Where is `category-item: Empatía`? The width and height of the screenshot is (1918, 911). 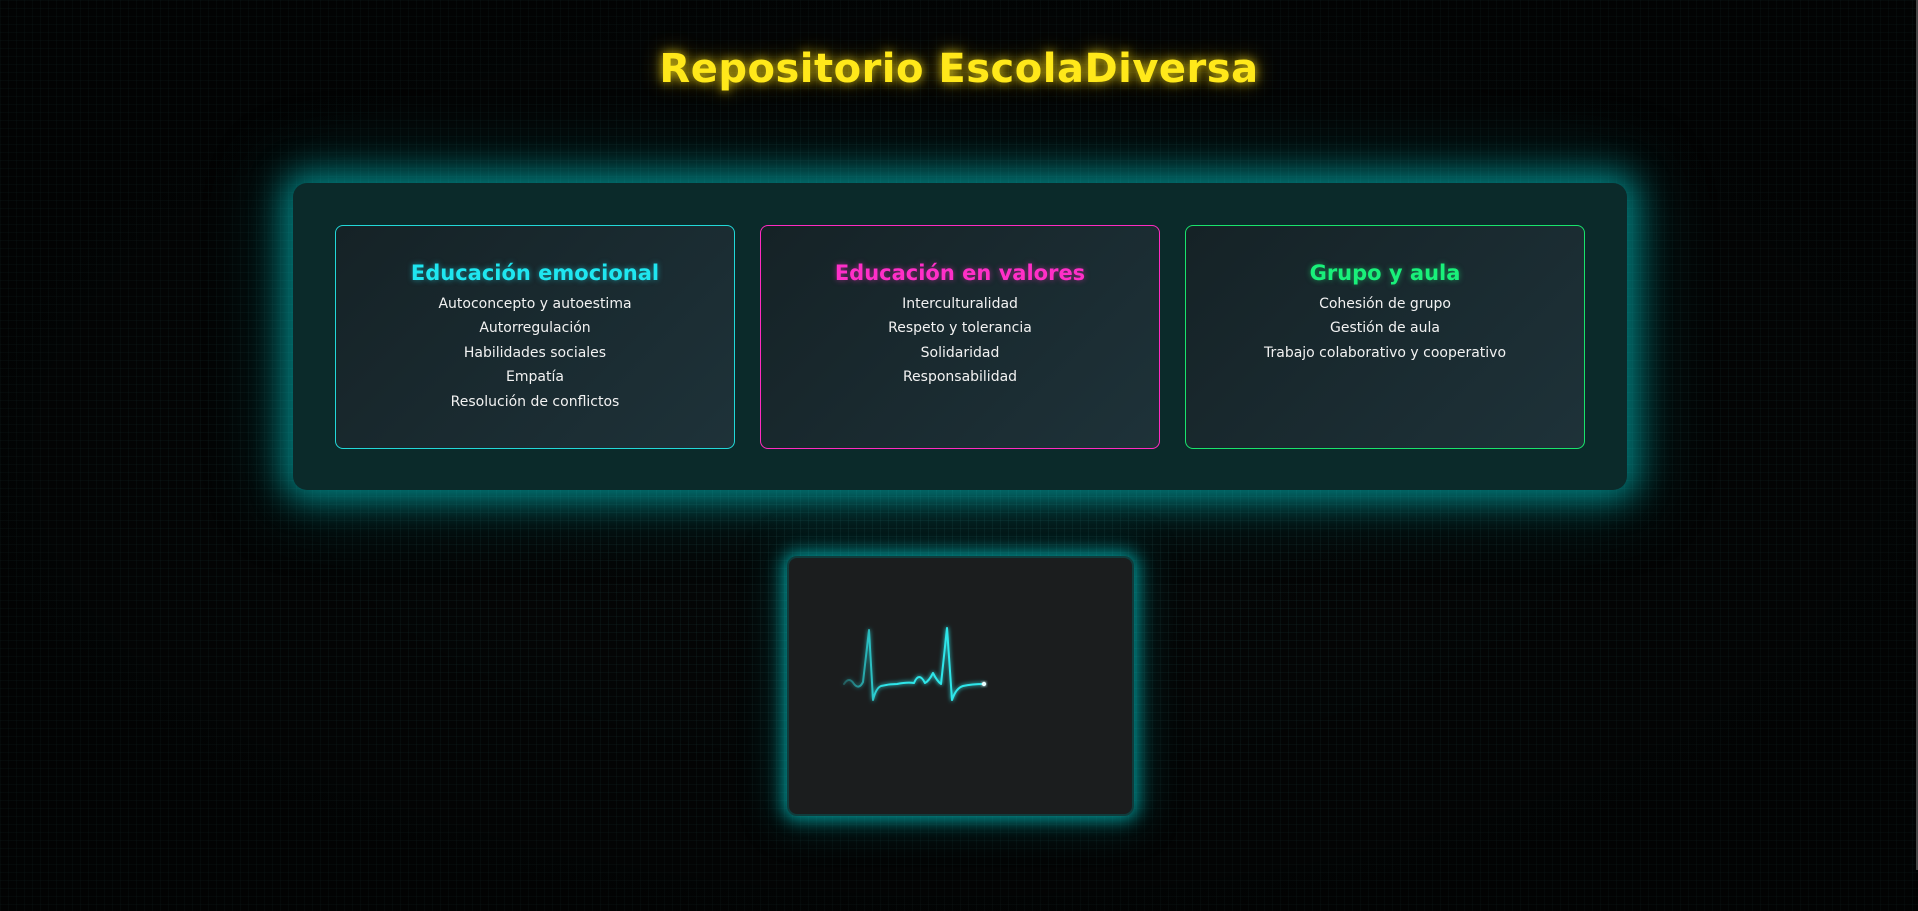 category-item: Empatía is located at coordinates (535, 377).